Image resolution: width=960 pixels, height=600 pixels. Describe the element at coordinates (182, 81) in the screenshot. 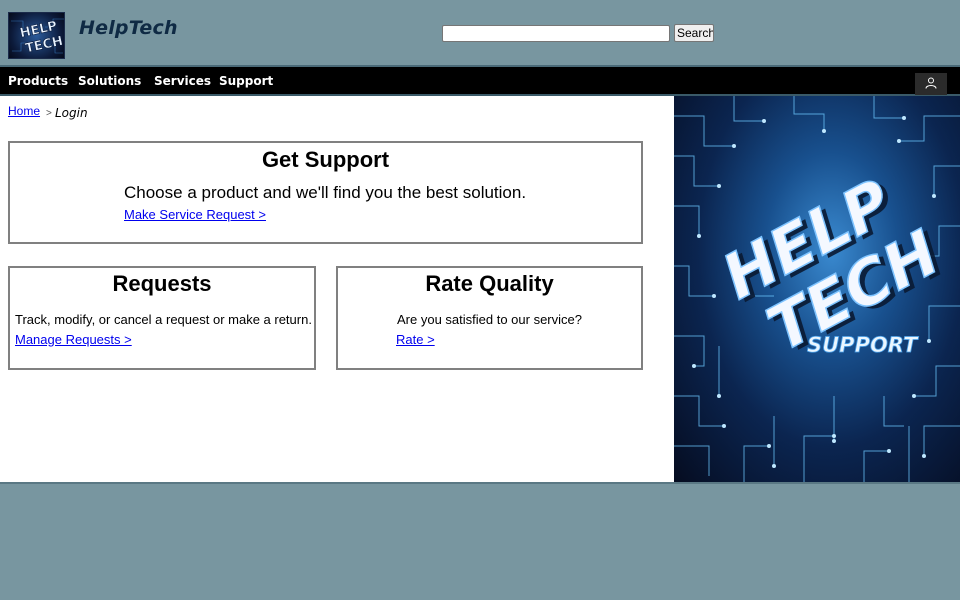

I see `nav-item-services: Services` at that location.